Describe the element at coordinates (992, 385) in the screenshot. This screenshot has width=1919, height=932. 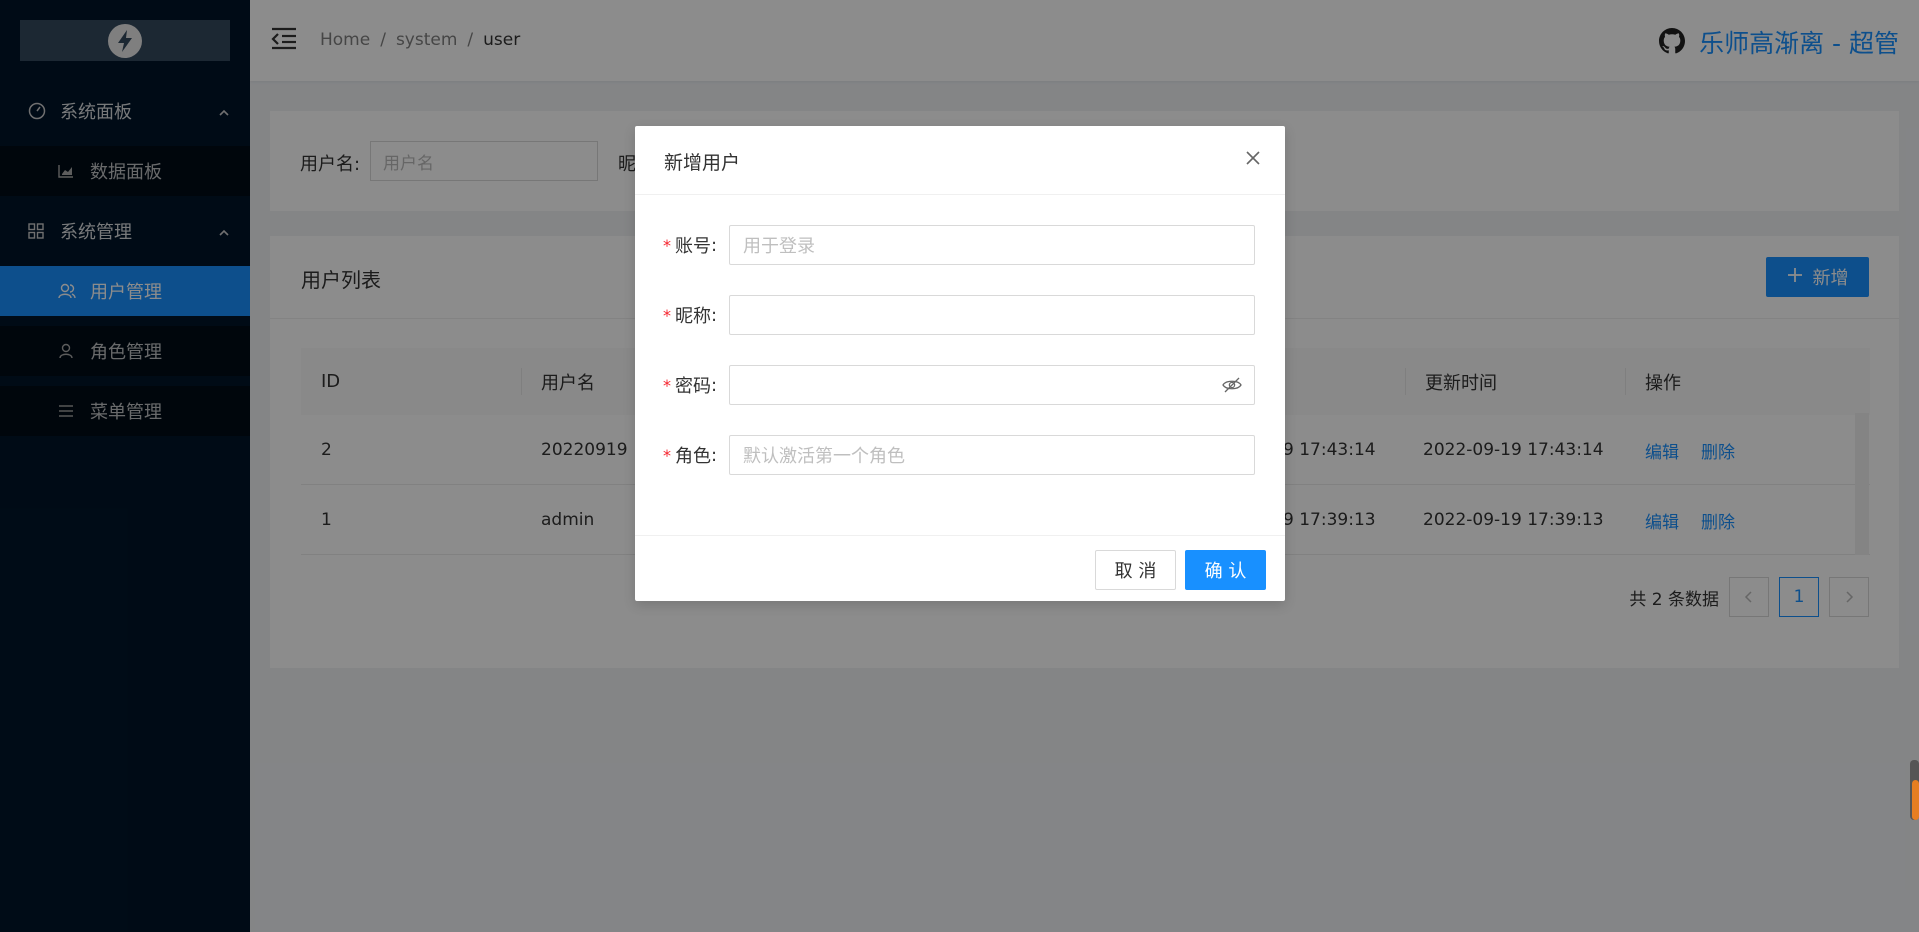
I see `password-input` at that location.